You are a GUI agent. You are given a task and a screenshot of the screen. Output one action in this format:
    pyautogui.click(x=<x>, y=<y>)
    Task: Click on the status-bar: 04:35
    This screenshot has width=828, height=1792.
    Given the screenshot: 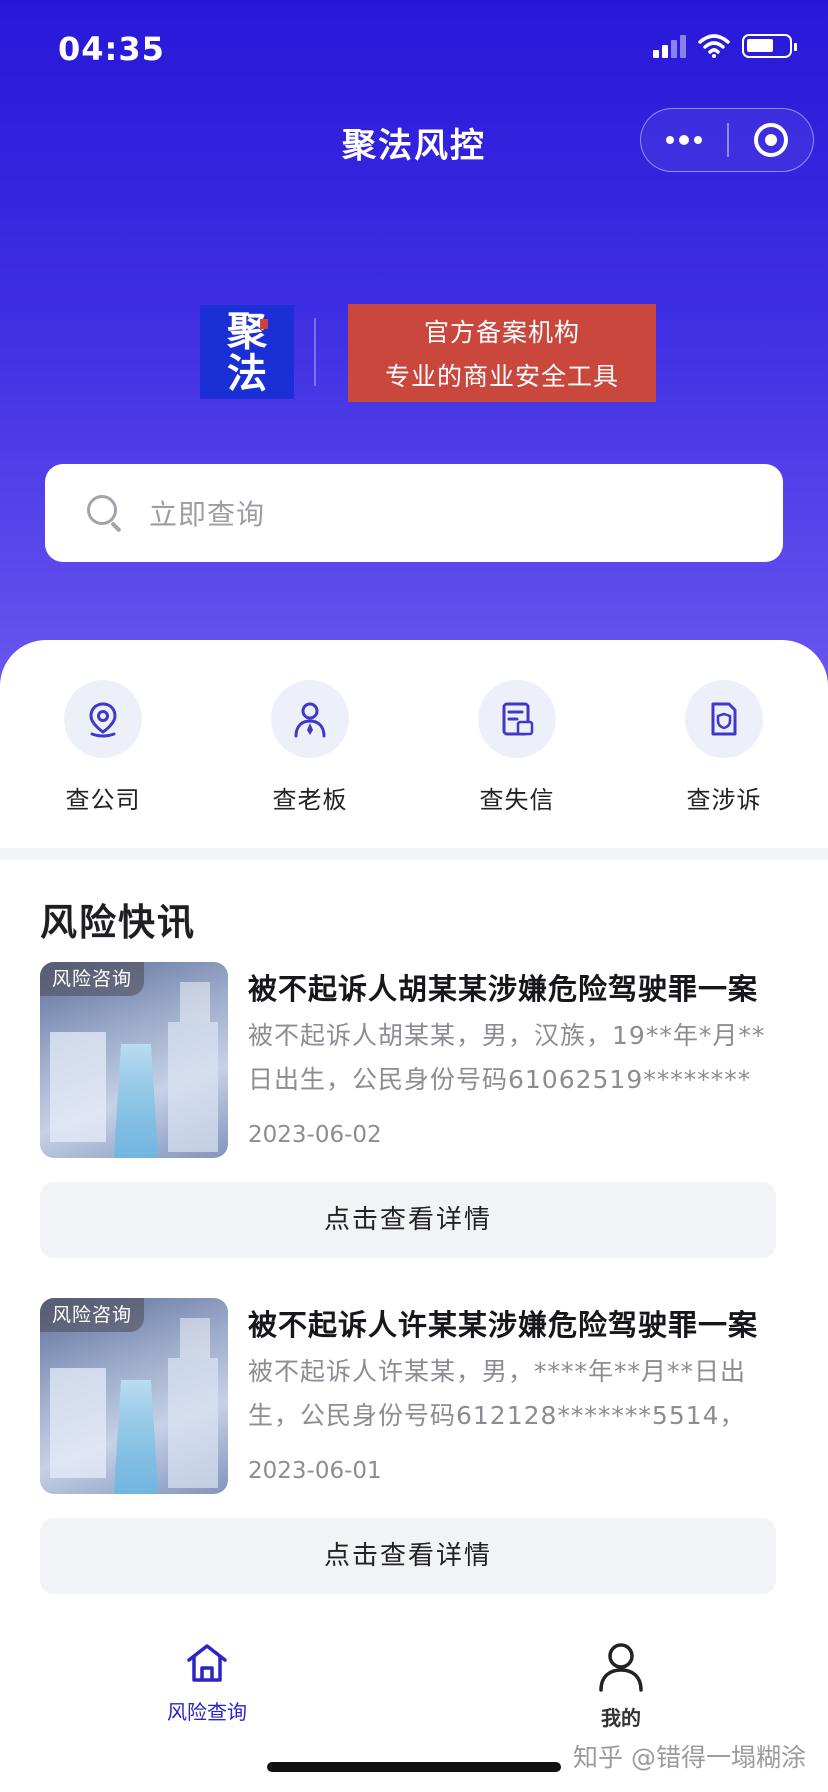 What is the action you would take?
    pyautogui.click(x=414, y=50)
    